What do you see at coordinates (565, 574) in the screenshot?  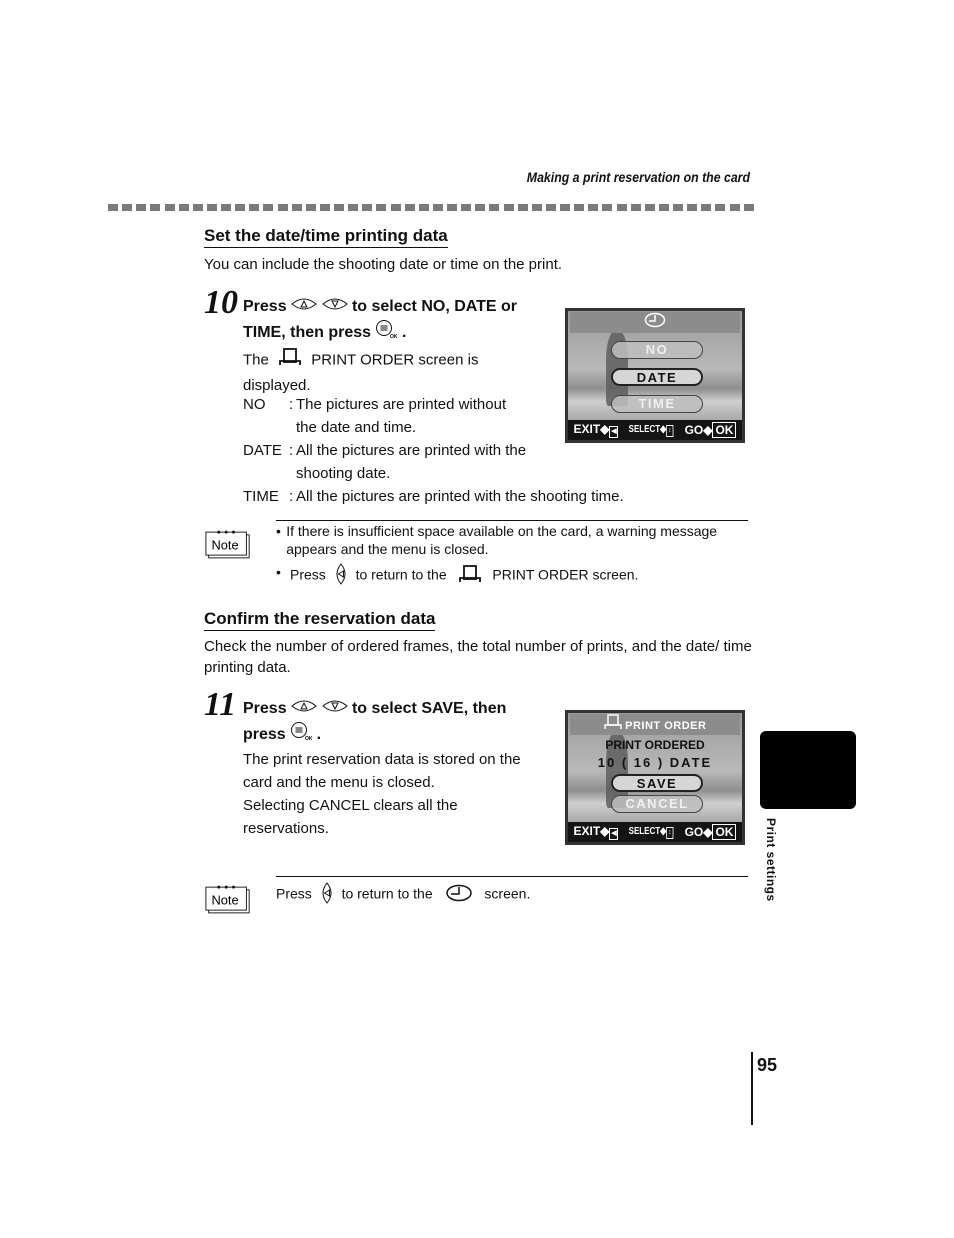 I see `note-text: PRINT ORDER screen.` at bounding box center [565, 574].